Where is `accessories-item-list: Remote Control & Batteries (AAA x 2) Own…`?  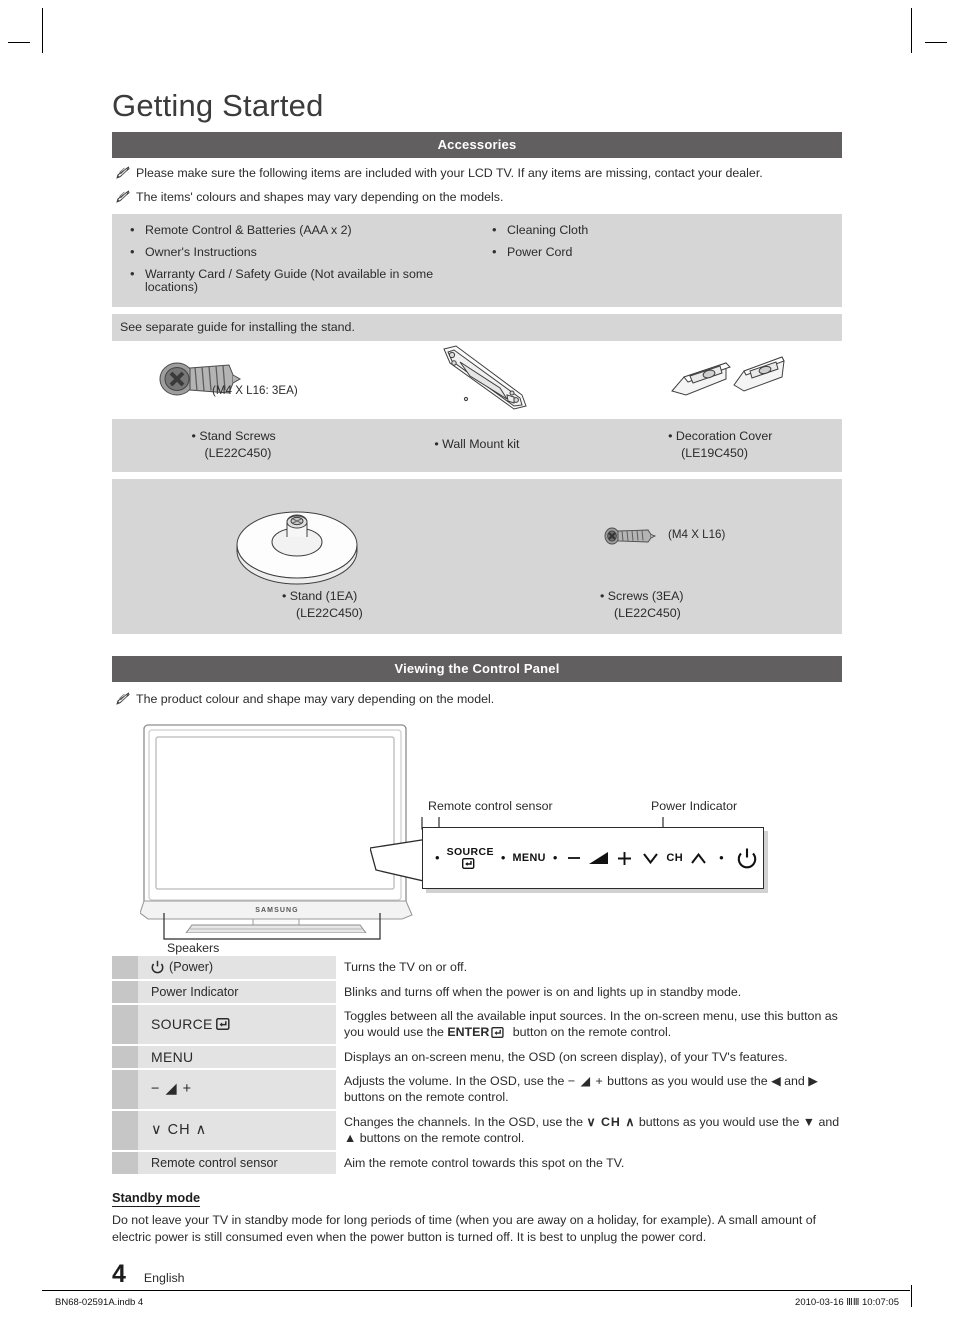 accessories-item-list: Remote Control & Batteries (AAA x 2) Own… is located at coordinates (477, 261).